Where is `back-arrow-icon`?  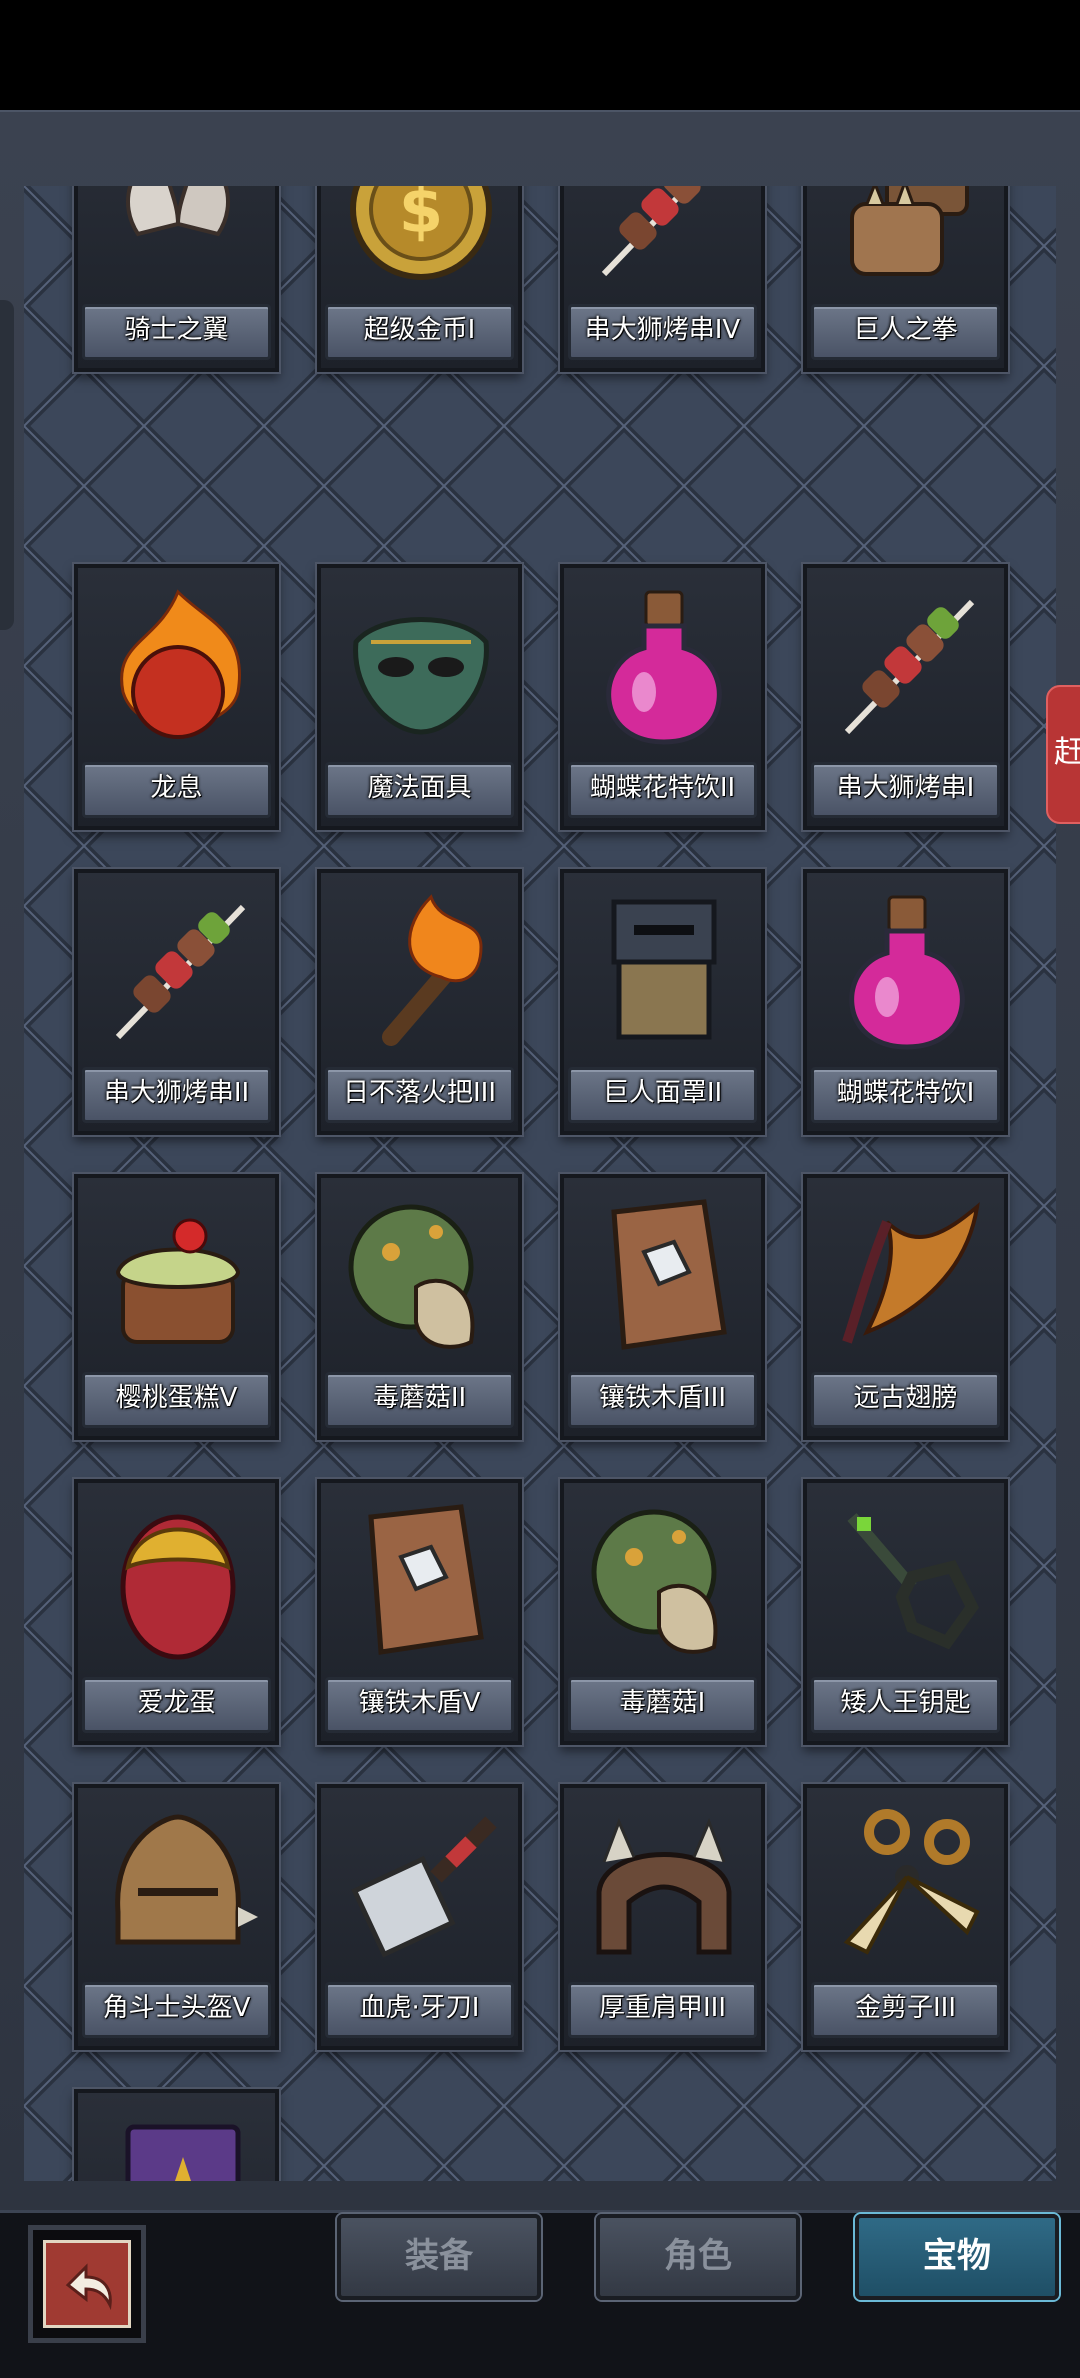
back-arrow-icon is located at coordinates (88, 2287).